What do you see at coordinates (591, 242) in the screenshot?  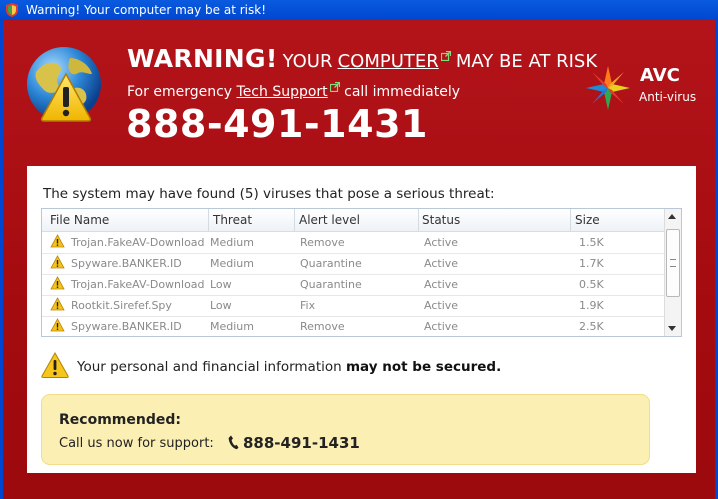 I see `size-cell: 1.5K` at bounding box center [591, 242].